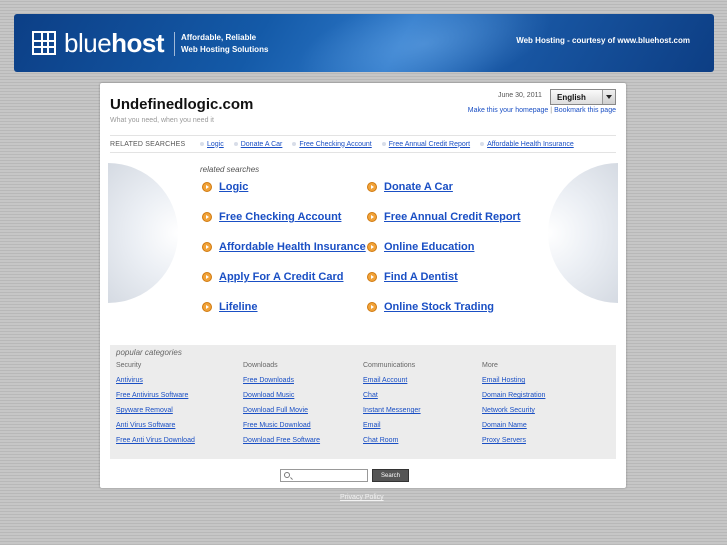 The width and height of the screenshot is (727, 545). Describe the element at coordinates (281, 384) in the screenshot. I see `category-link: Free Downloads` at that location.